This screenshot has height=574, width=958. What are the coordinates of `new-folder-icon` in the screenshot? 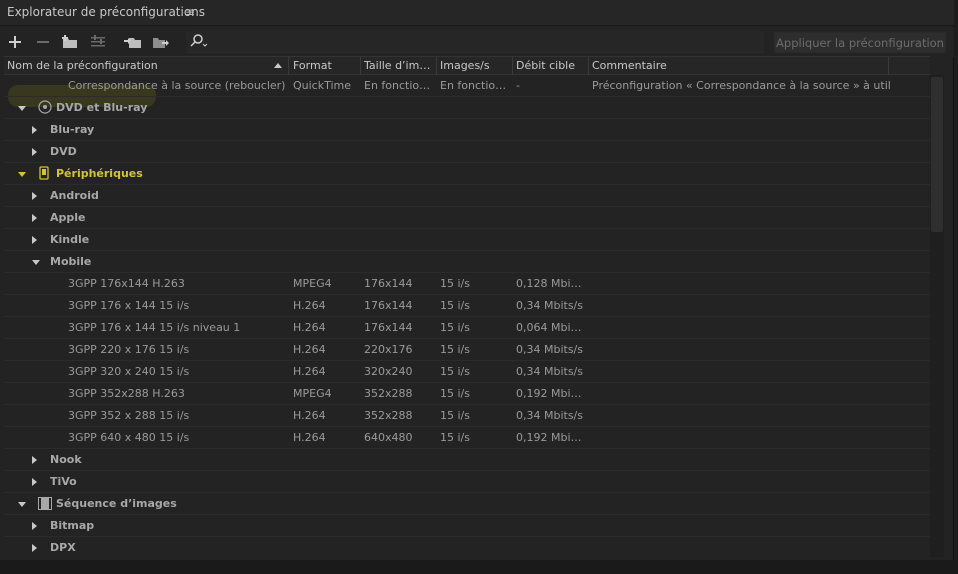 It's located at (70, 42).